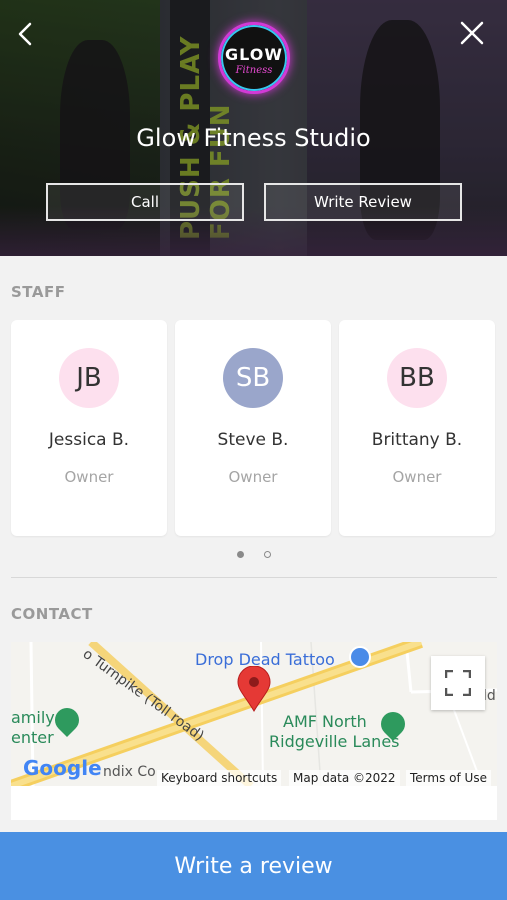 Image resolution: width=507 pixels, height=900 pixels. What do you see at coordinates (89, 378) in the screenshot?
I see `avatar: JB` at bounding box center [89, 378].